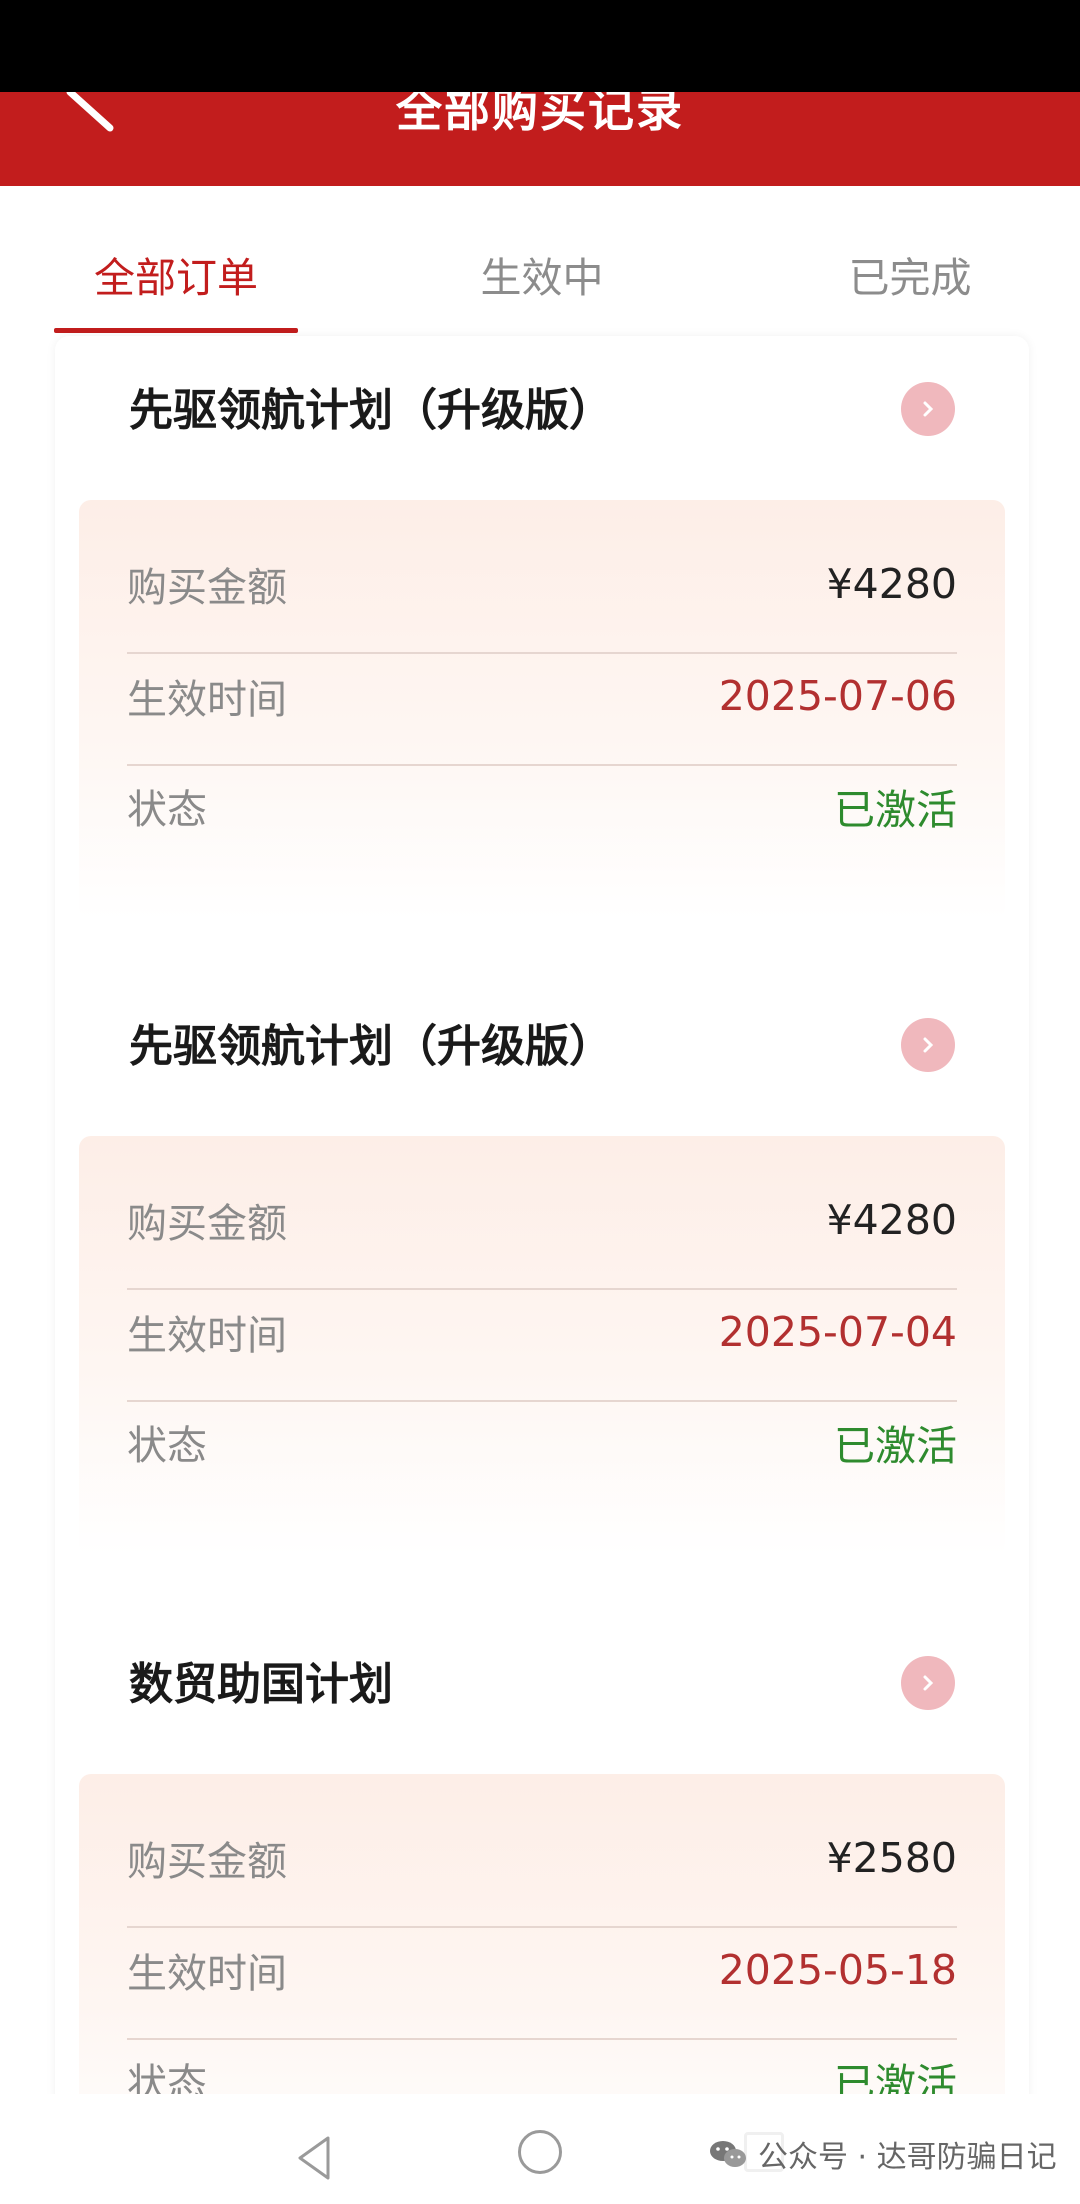 This screenshot has height=2204, width=1080. What do you see at coordinates (314, 2158) in the screenshot?
I see `nav-back-icon` at bounding box center [314, 2158].